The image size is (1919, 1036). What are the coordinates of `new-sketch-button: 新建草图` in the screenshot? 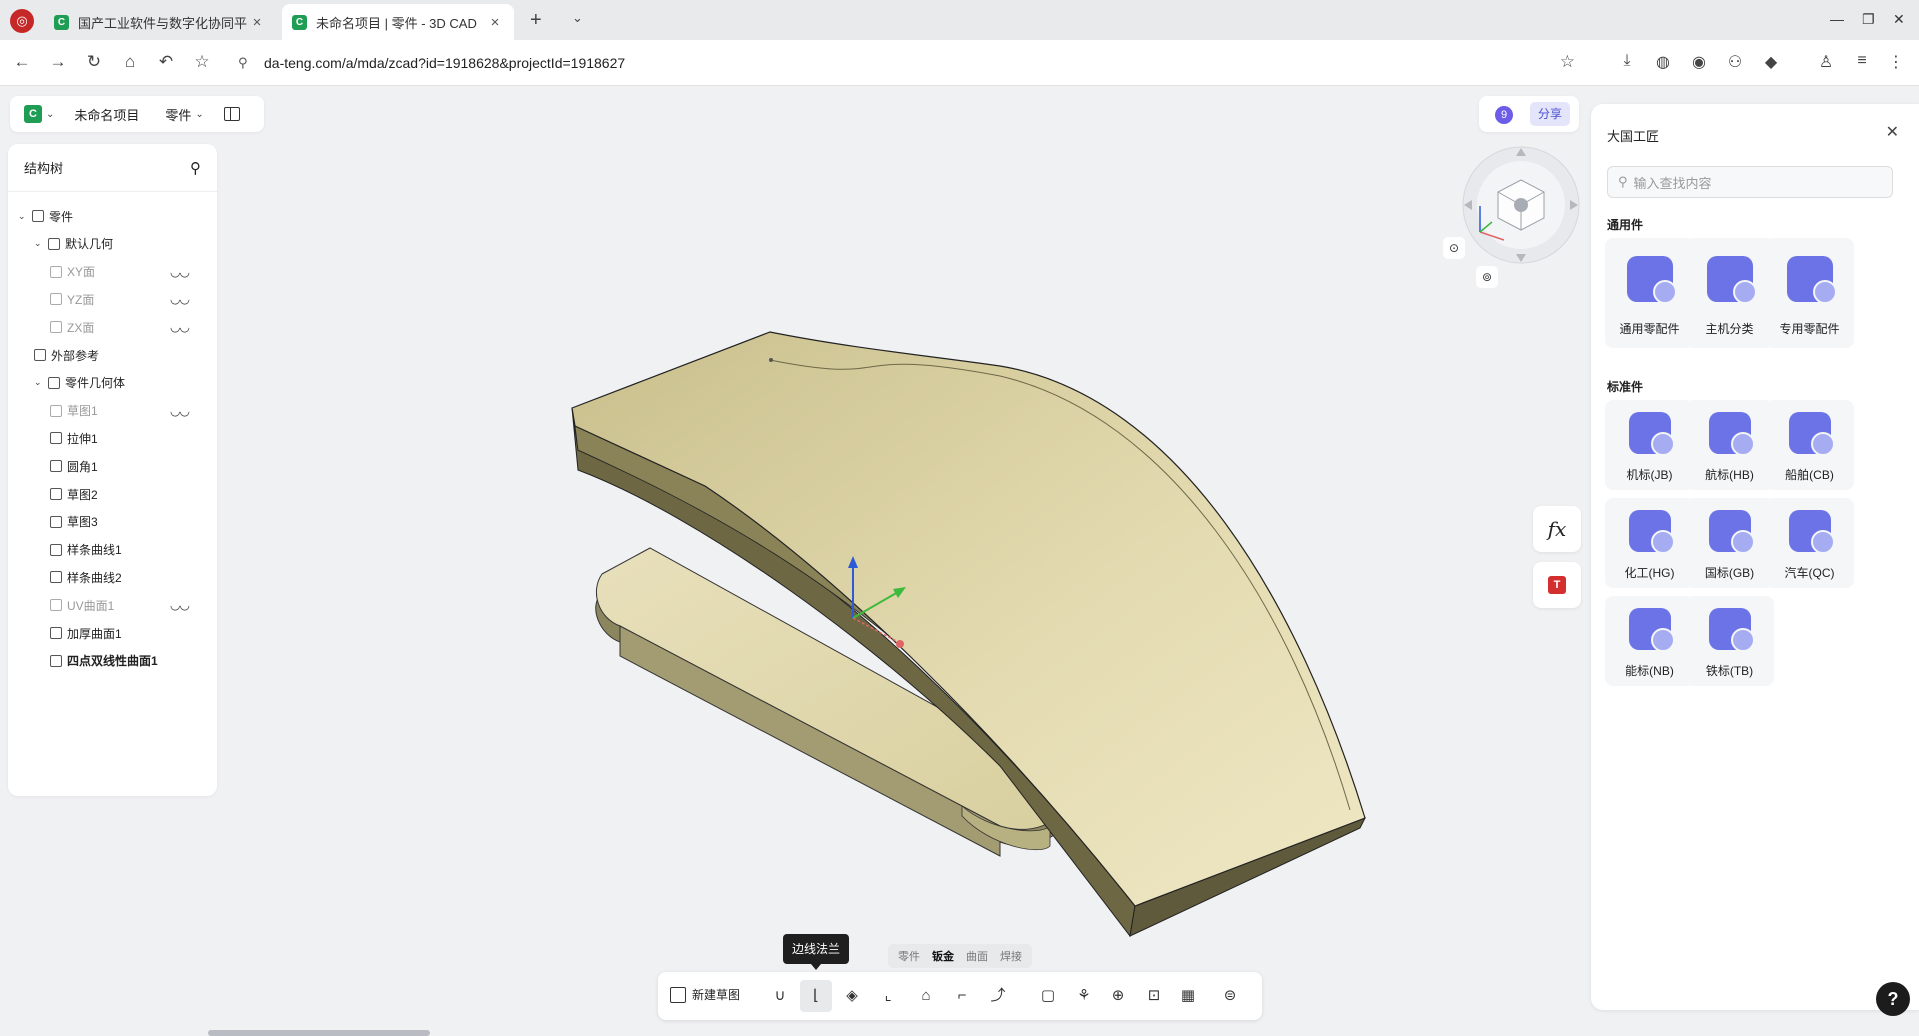 It's located at (705, 994).